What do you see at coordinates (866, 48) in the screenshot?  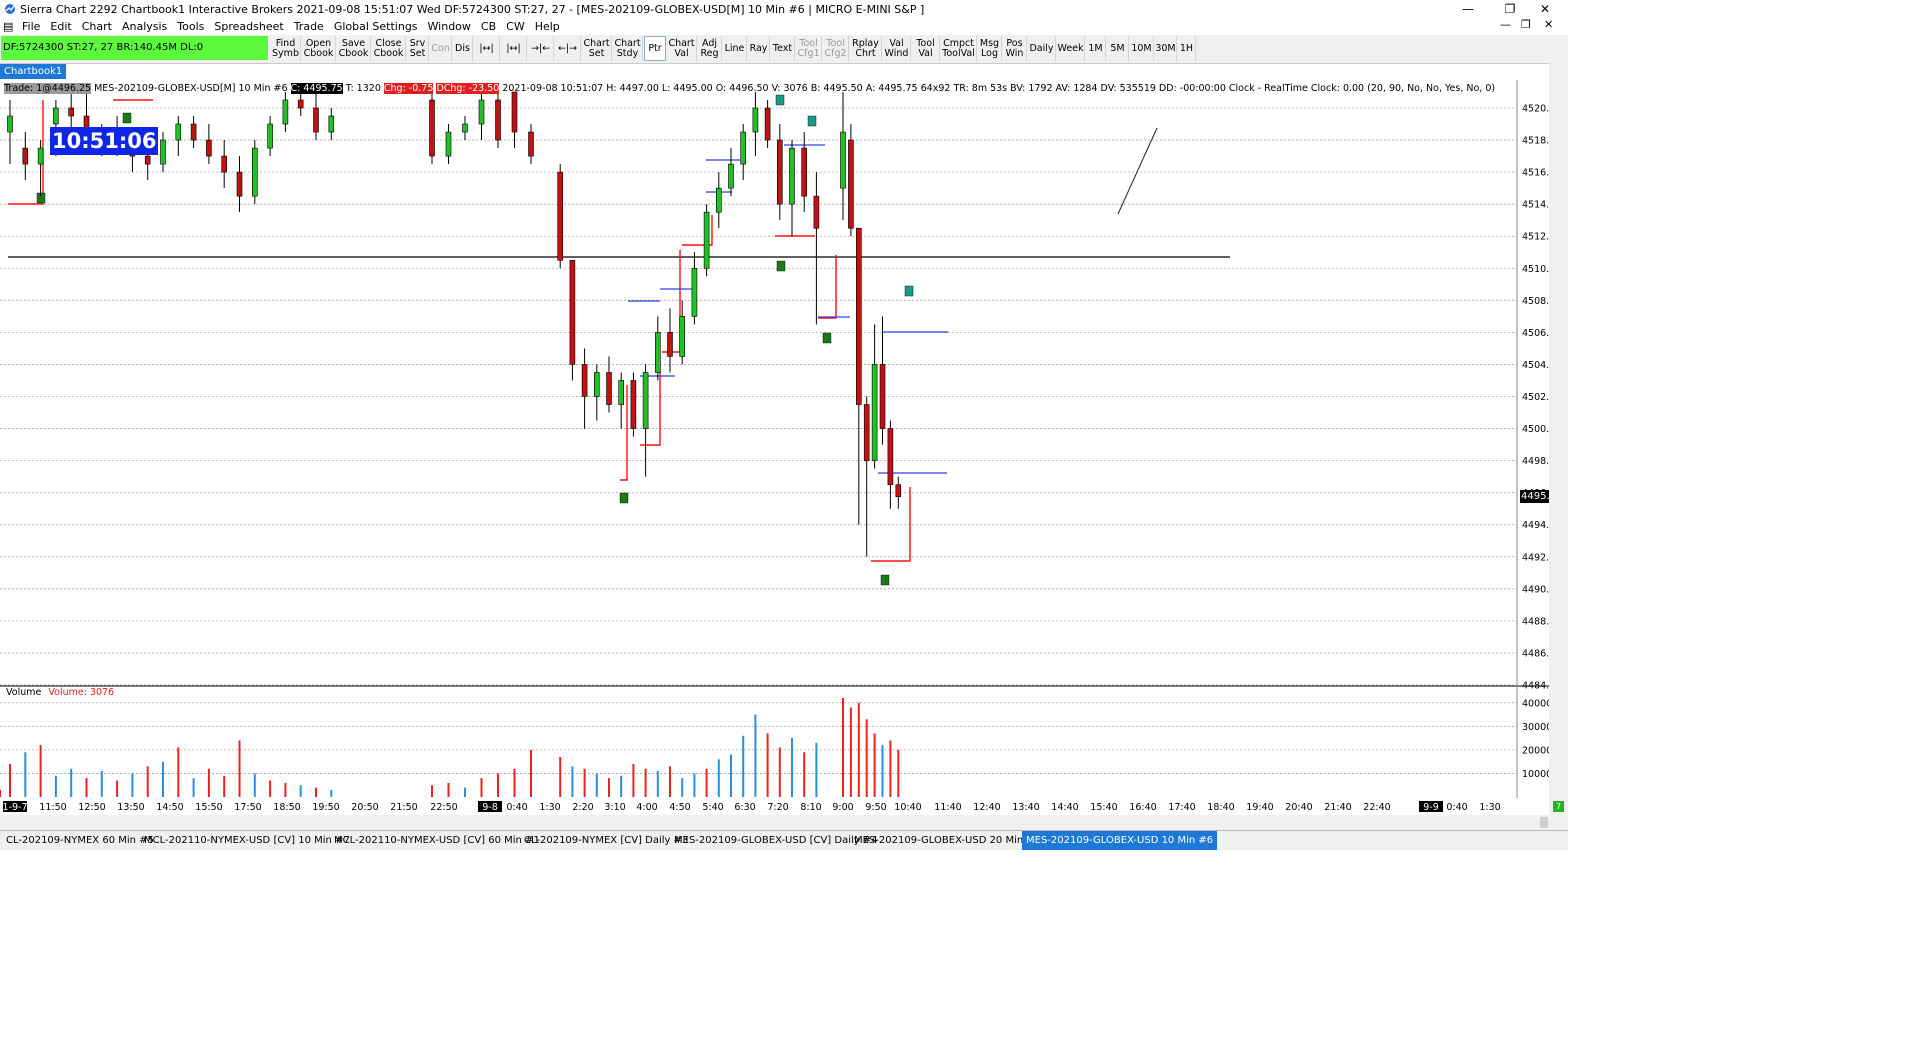 I see `toolbar-button-21: Rplay Chrt` at bounding box center [866, 48].